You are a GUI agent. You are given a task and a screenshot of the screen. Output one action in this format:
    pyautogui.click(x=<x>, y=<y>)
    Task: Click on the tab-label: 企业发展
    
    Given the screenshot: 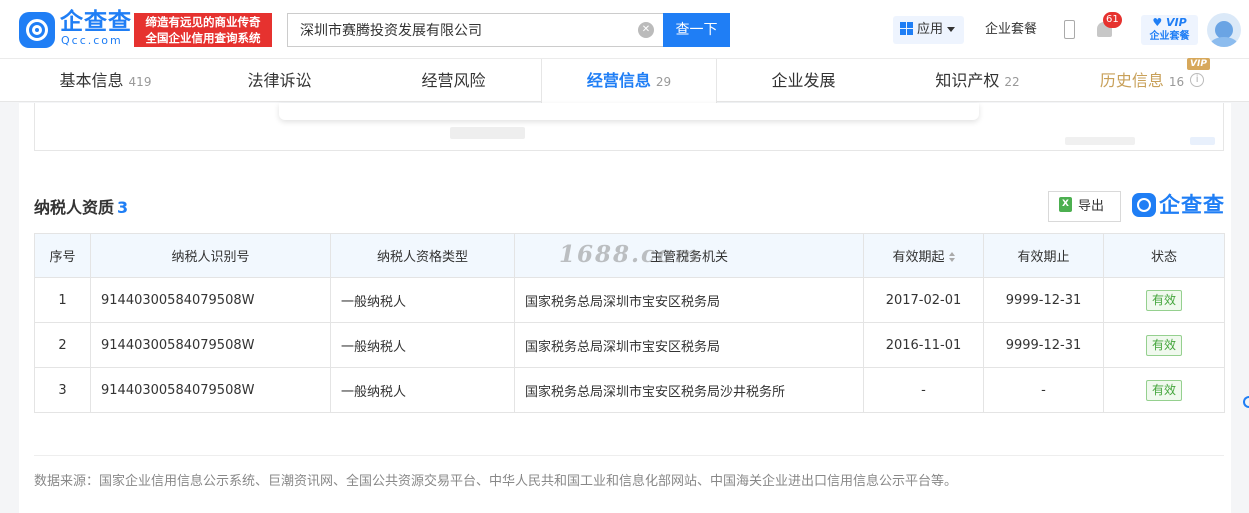 What is the action you would take?
    pyautogui.click(x=803, y=80)
    